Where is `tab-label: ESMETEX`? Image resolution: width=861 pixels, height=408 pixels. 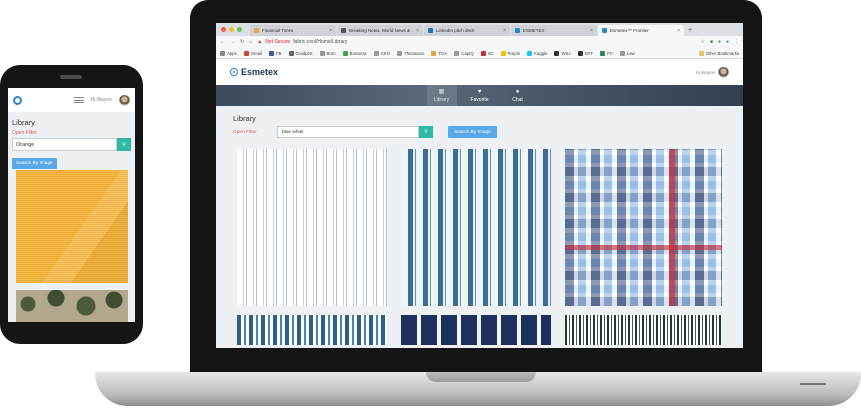
tab-label: ESMETEX is located at coordinates (534, 30).